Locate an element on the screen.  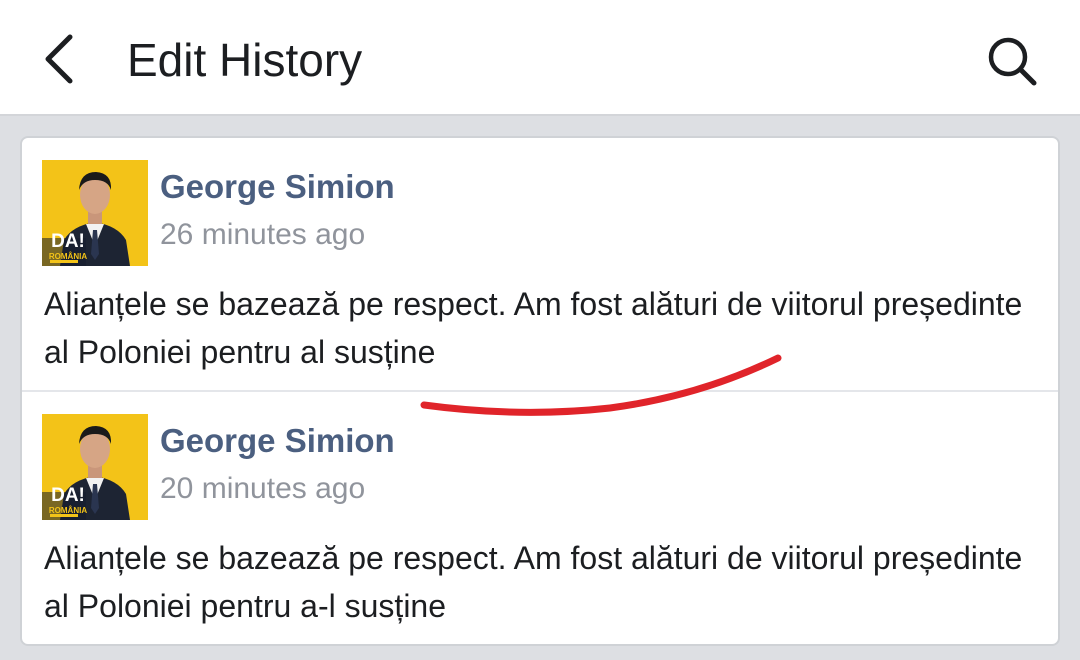
chevron-left-icon is located at coordinates (59, 59).